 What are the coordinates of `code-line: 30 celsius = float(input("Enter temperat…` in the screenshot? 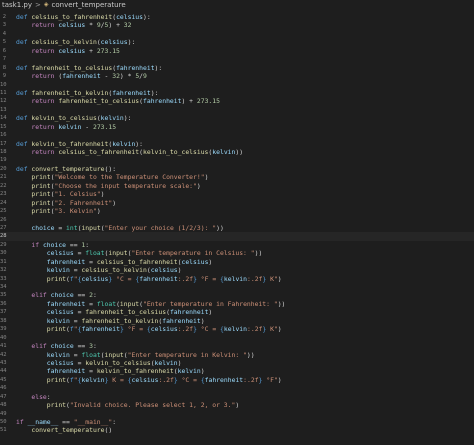 It's located at (237, 253).